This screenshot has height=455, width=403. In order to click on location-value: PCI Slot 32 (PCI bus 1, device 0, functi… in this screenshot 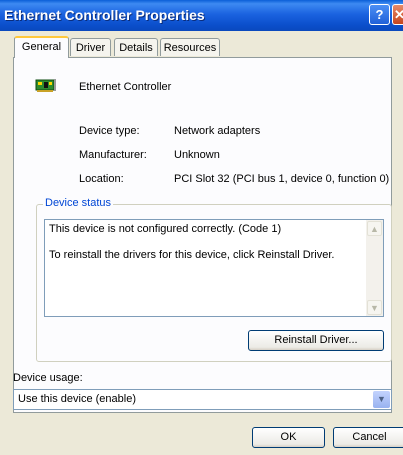, I will do `click(282, 179)`.